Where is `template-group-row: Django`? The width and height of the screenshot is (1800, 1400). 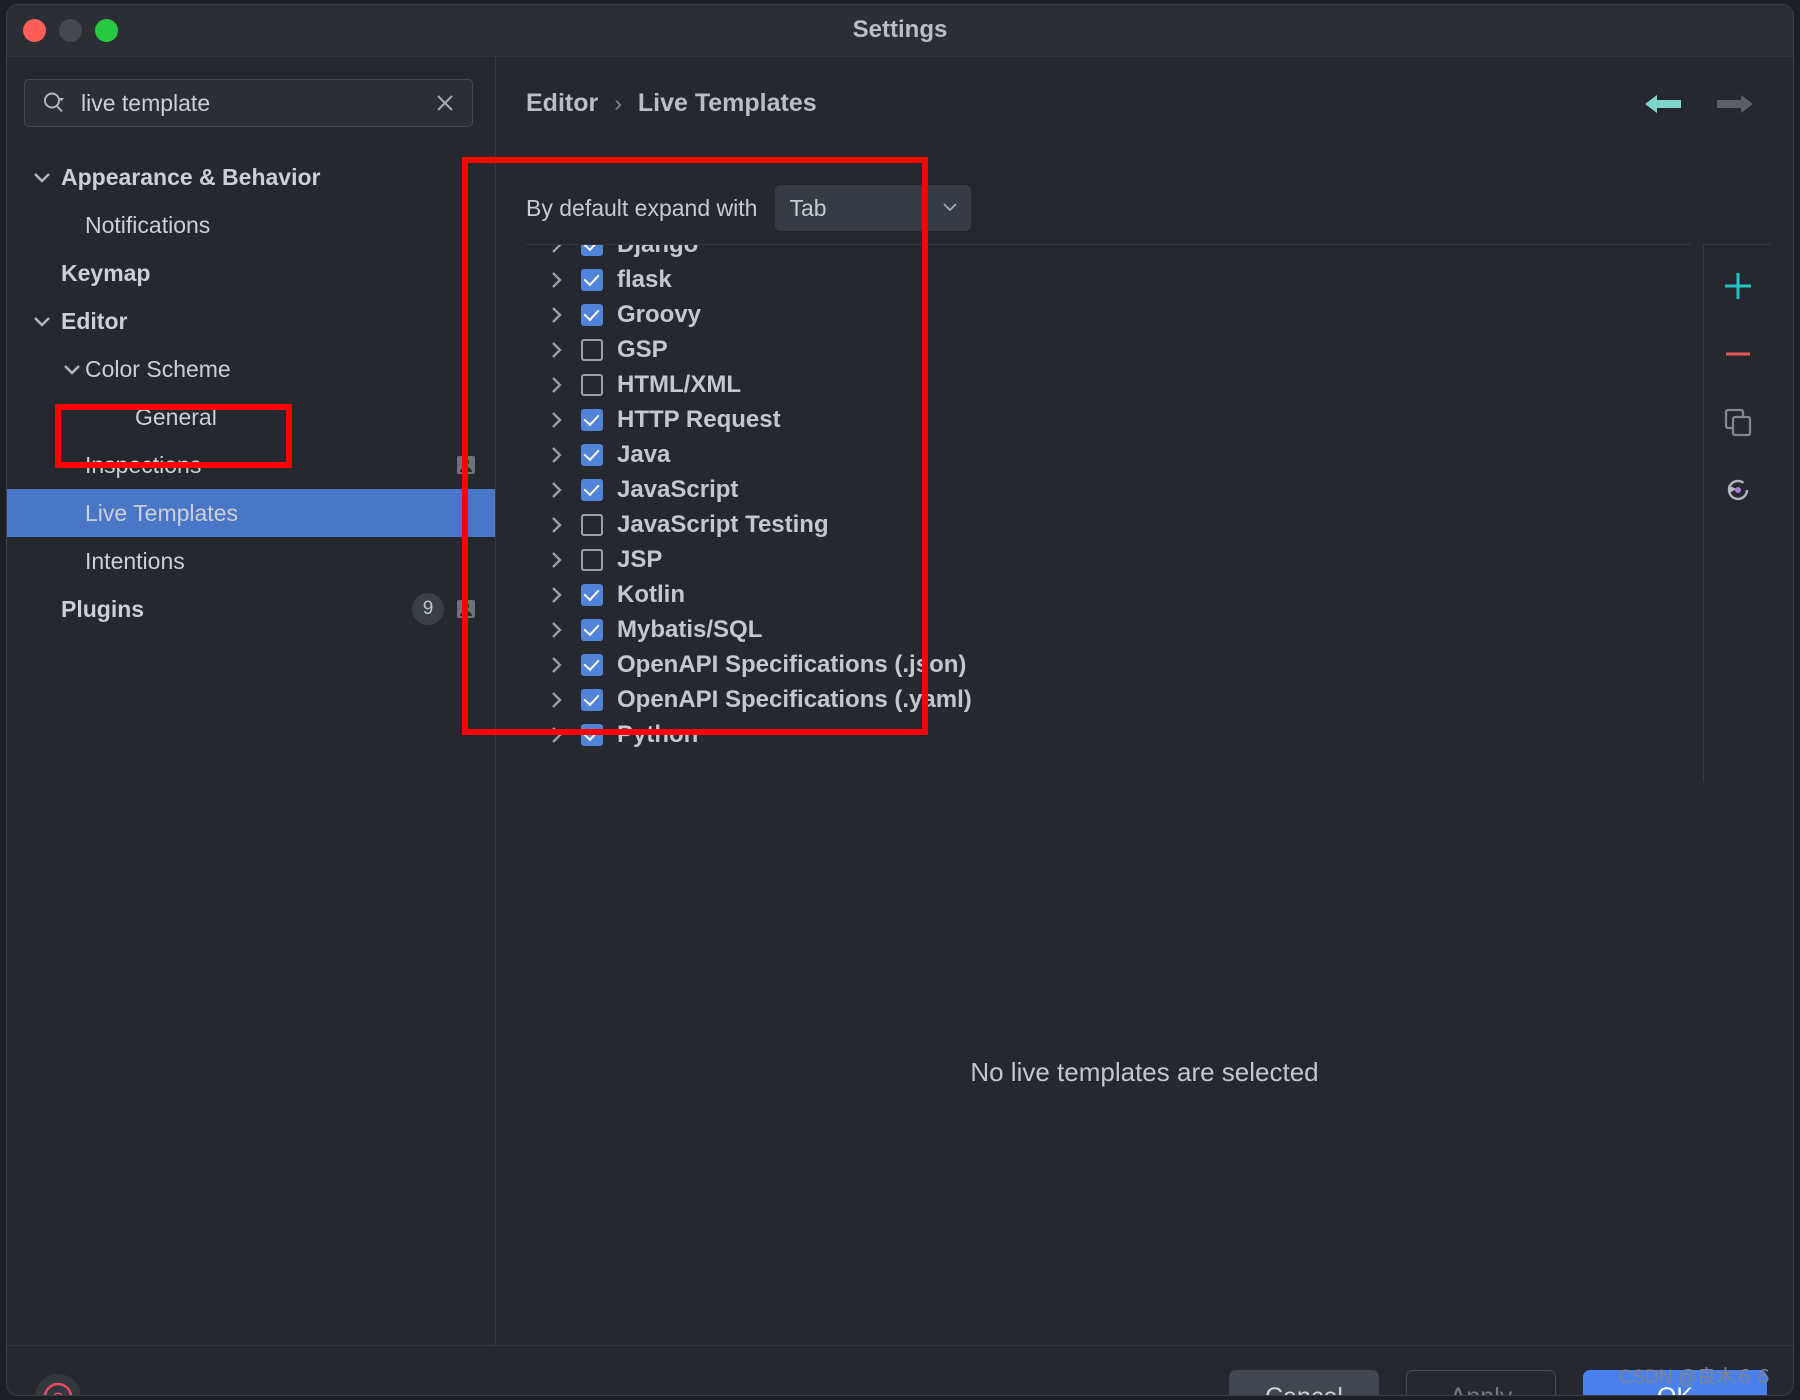 template-group-row: Django is located at coordinates (1108, 253).